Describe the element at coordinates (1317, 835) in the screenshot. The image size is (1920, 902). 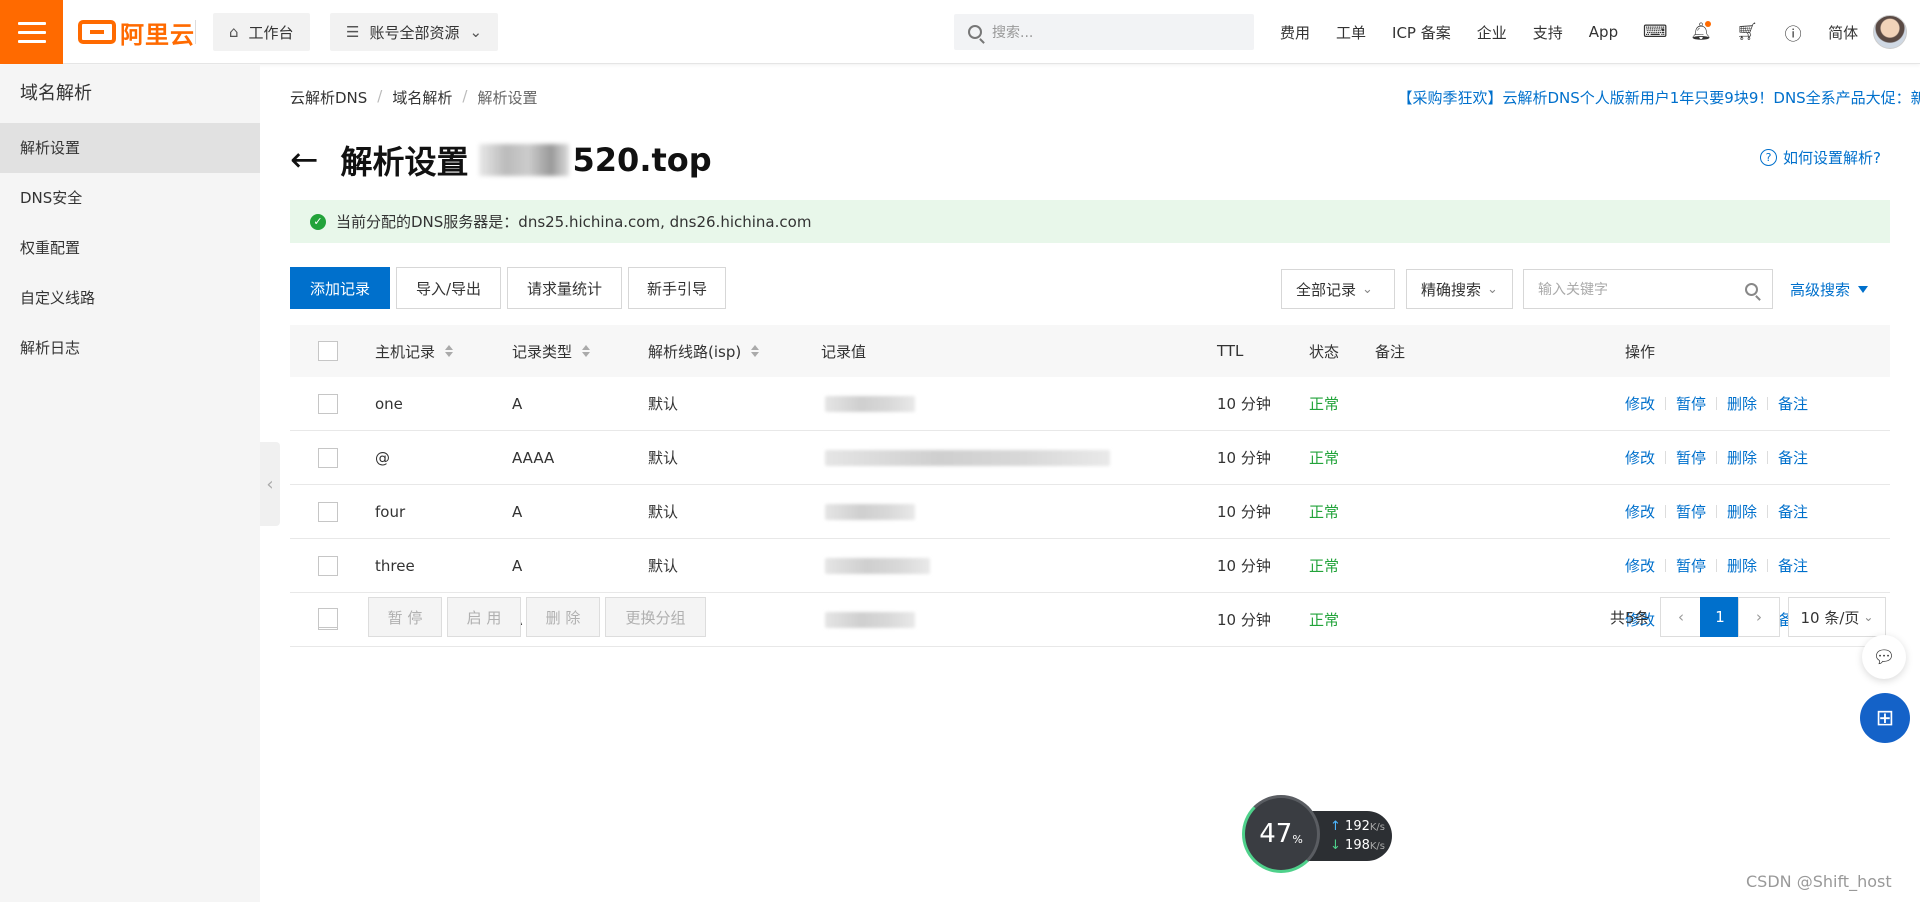
I see `network-speed-widget: 47% ↑ 192K/s ↓ 198K/s` at that location.